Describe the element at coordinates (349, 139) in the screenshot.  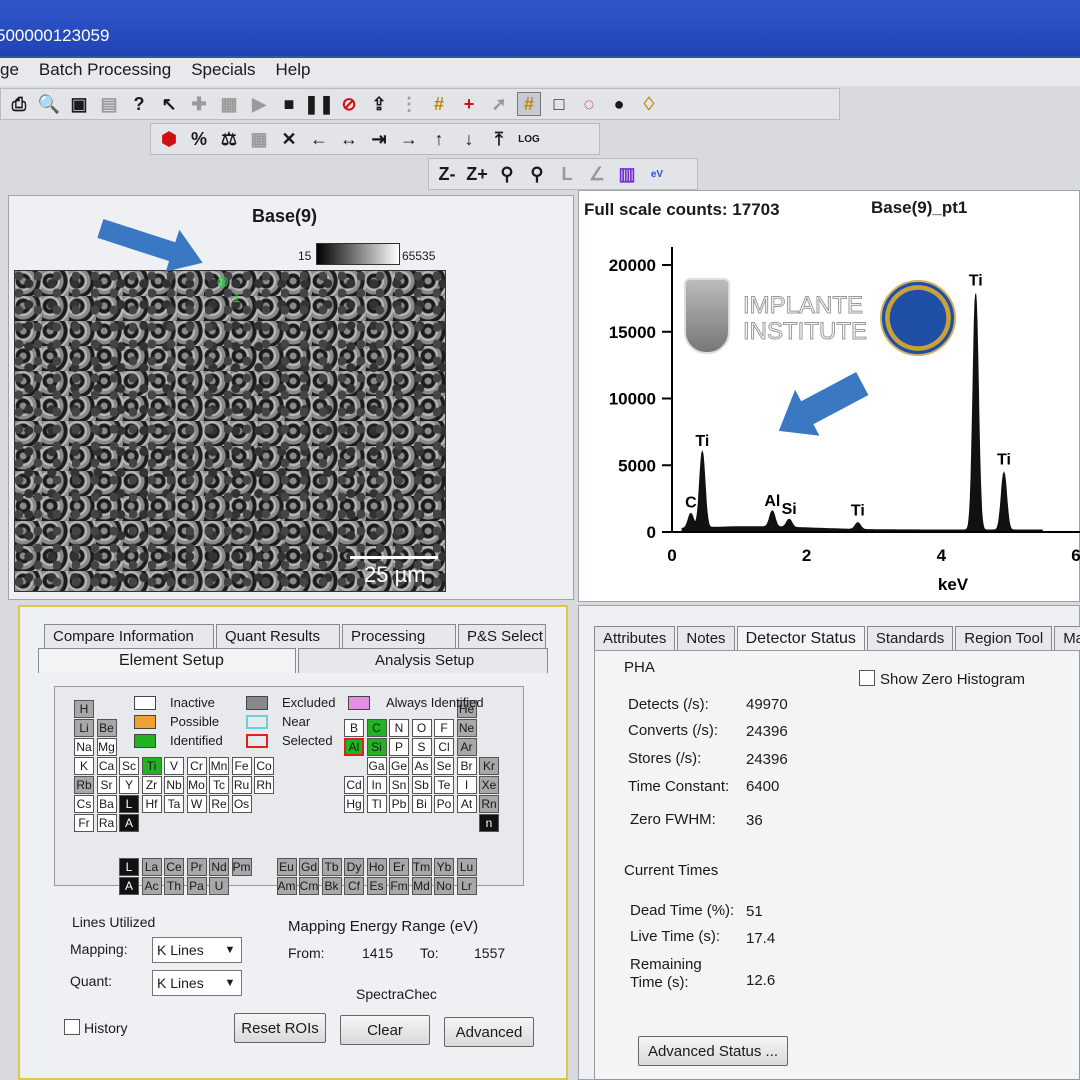
I see `expand-horizontal-icon: ↔` at that location.